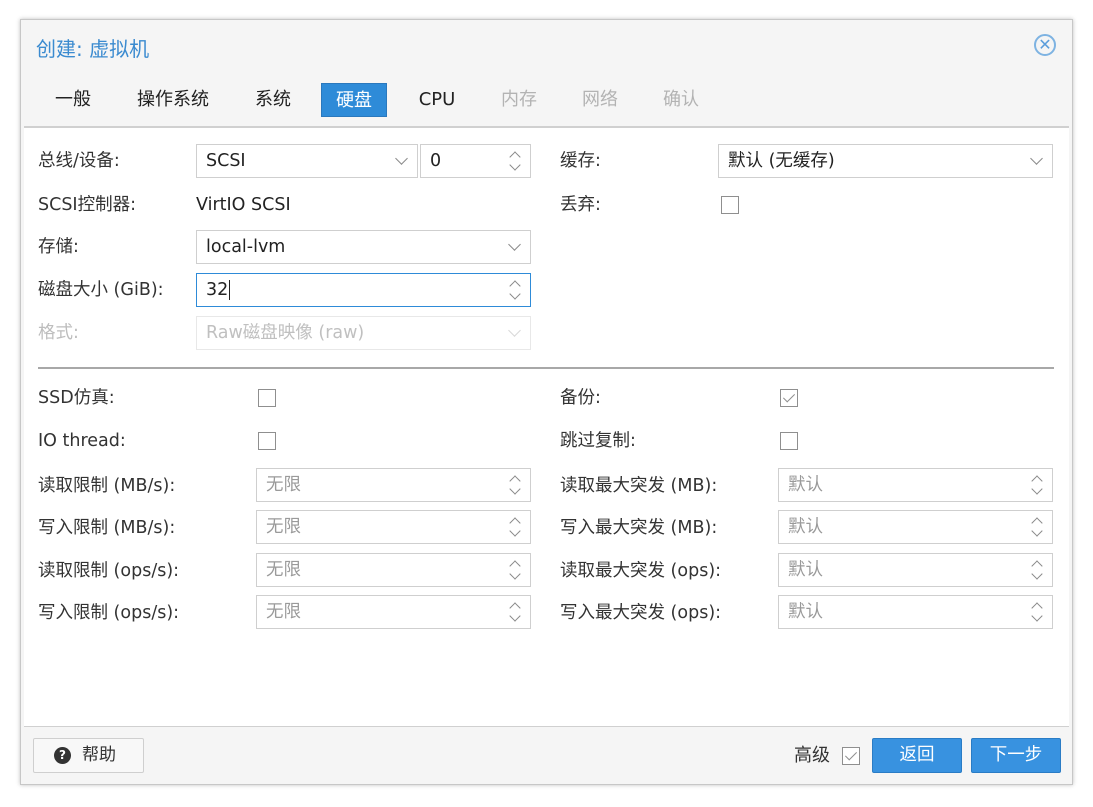  Describe the element at coordinates (885, 161) in the screenshot. I see `cache-select: 默认 (无缓存)` at that location.